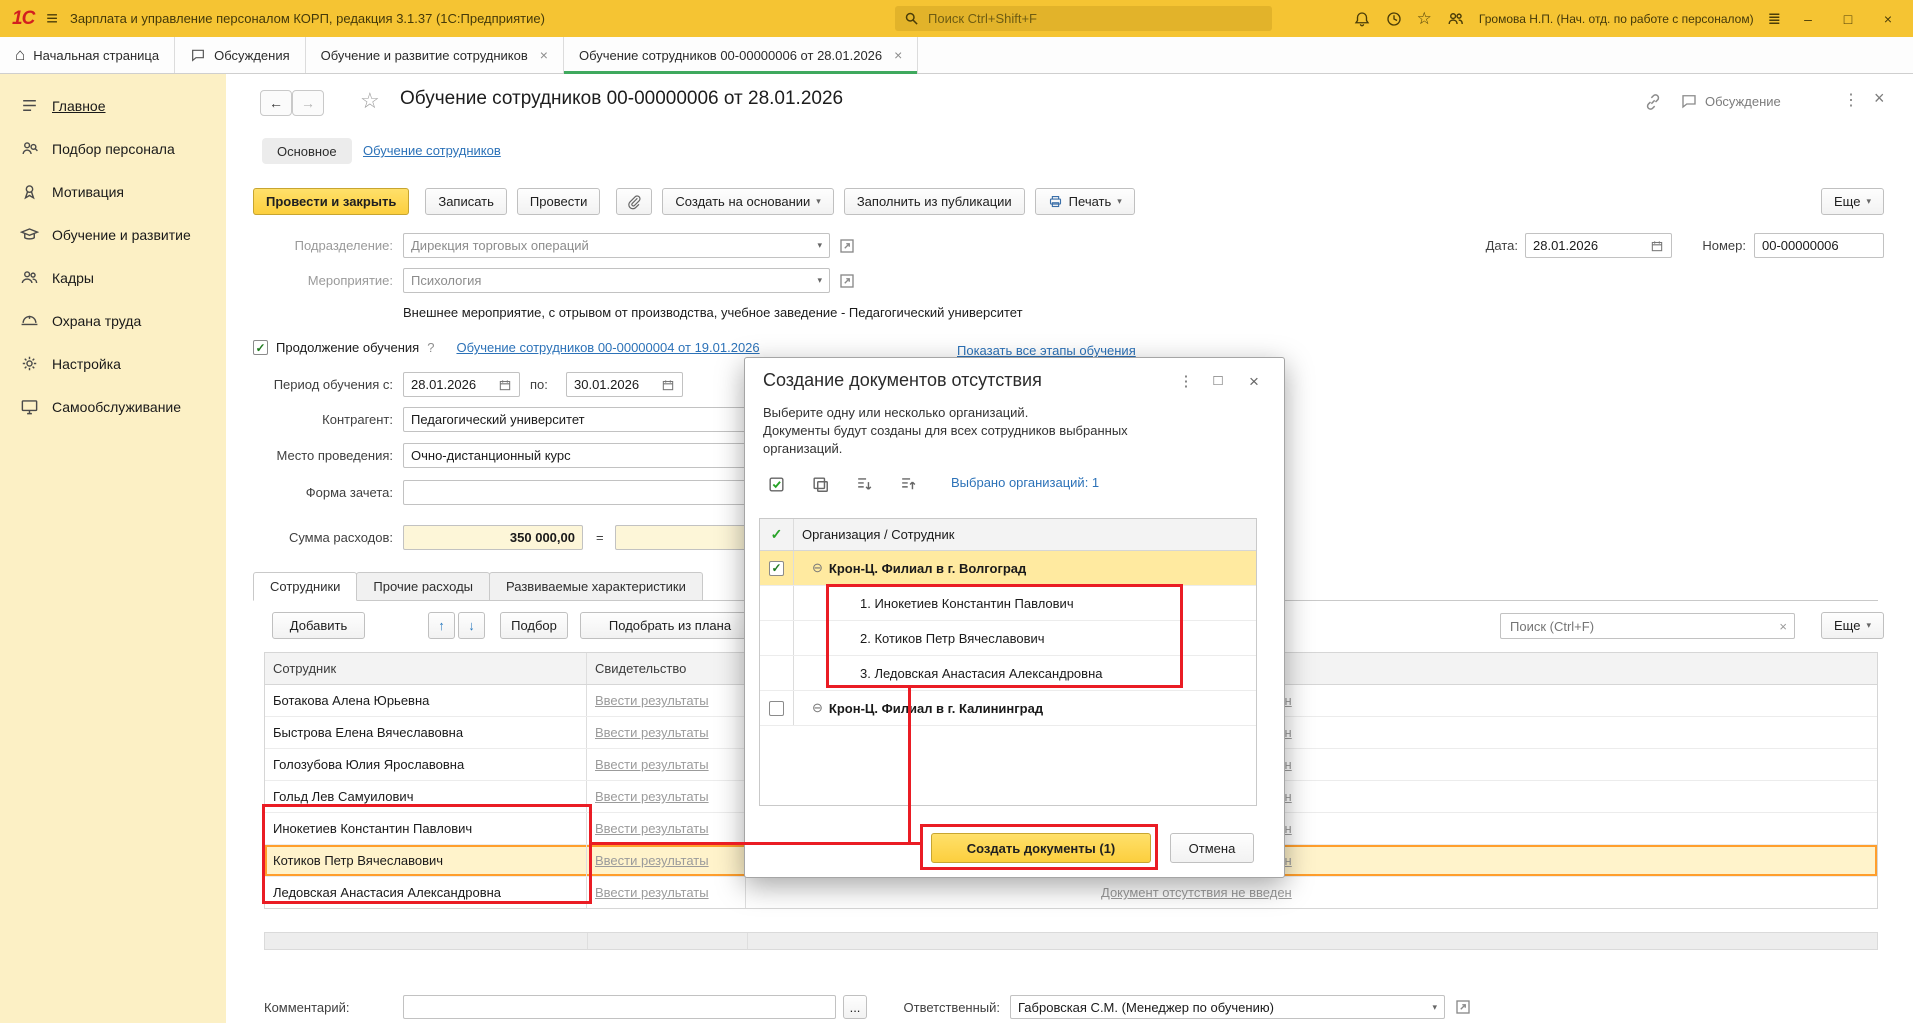  What do you see at coordinates (305, 586) in the screenshot?
I see `tab-employees: Сотрудники` at bounding box center [305, 586].